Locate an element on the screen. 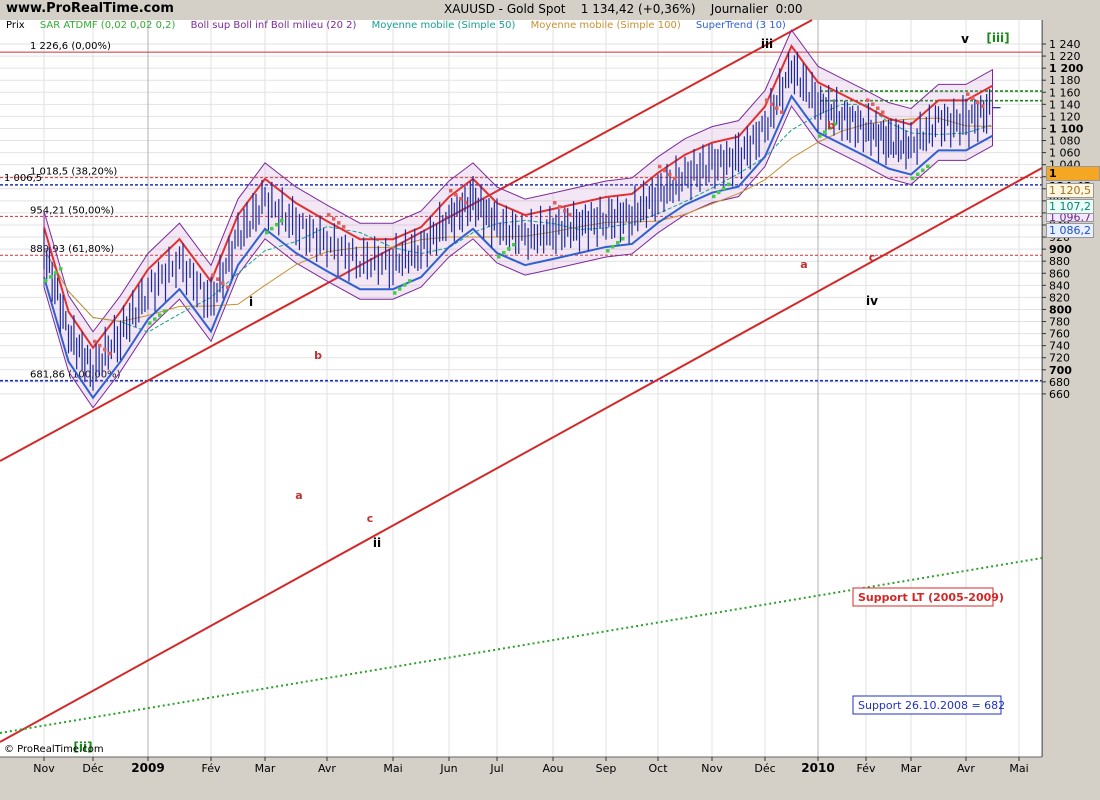 The image size is (1100, 800). hline-label: 1 006,5 is located at coordinates (23, 178).